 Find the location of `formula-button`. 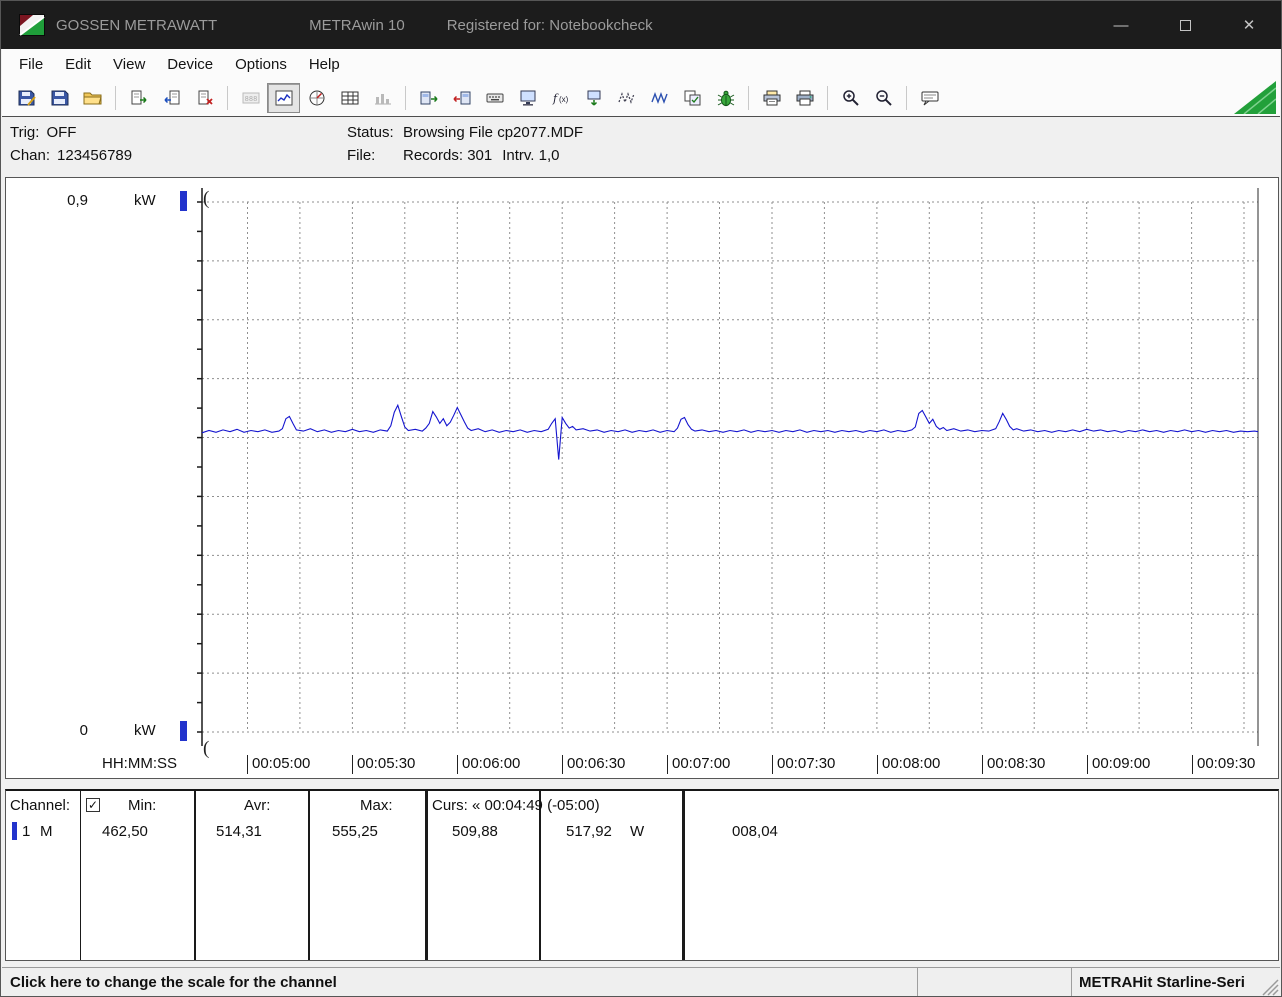

formula-button is located at coordinates (560, 98).